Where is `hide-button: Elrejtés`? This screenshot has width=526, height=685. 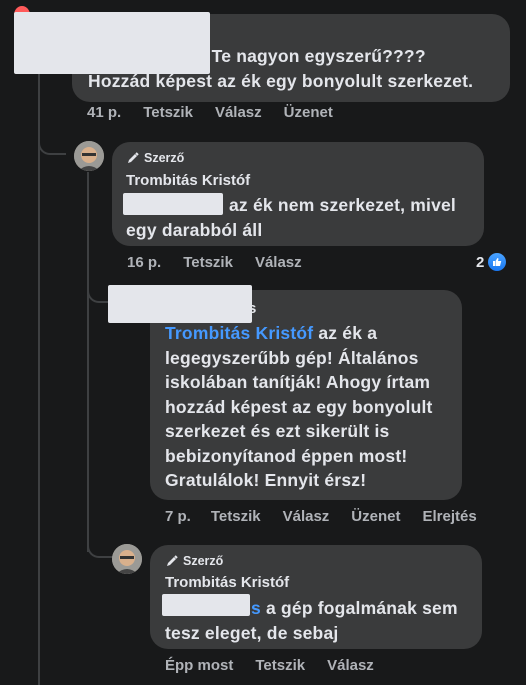
hide-button: Elrejtés is located at coordinates (449, 516).